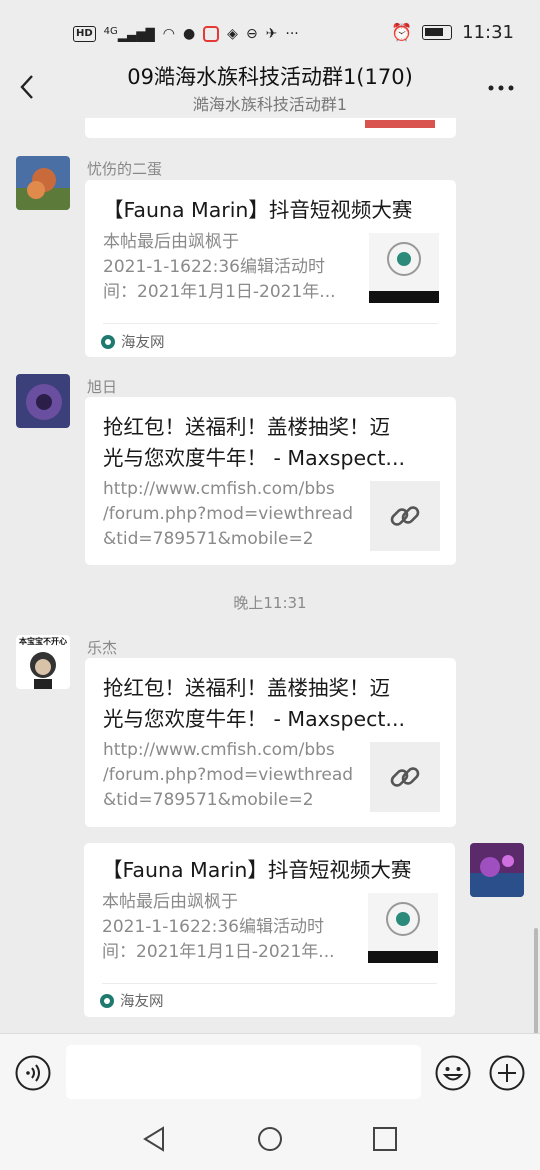 Image resolution: width=540 pixels, height=1170 pixels. What do you see at coordinates (437, 32) in the screenshot?
I see `battery-icon` at bounding box center [437, 32].